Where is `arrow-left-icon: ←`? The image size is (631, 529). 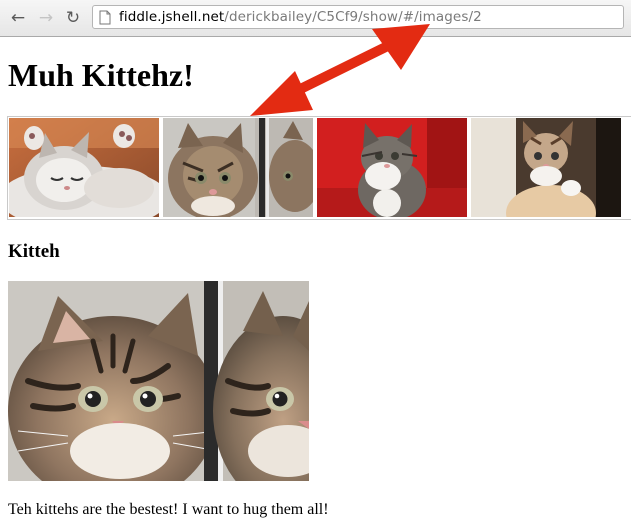 arrow-left-icon: ← is located at coordinates (18, 18).